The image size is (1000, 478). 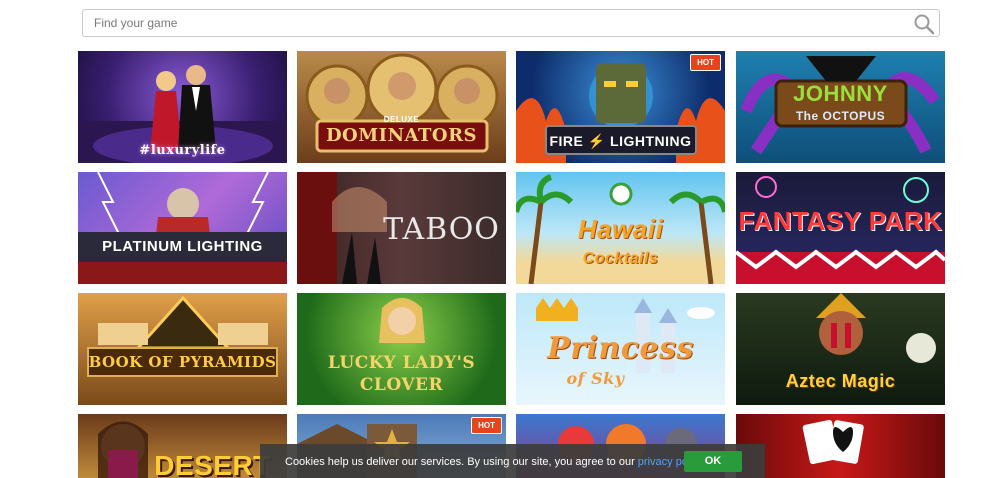 I want to click on search-bar, so click(x=511, y=23).